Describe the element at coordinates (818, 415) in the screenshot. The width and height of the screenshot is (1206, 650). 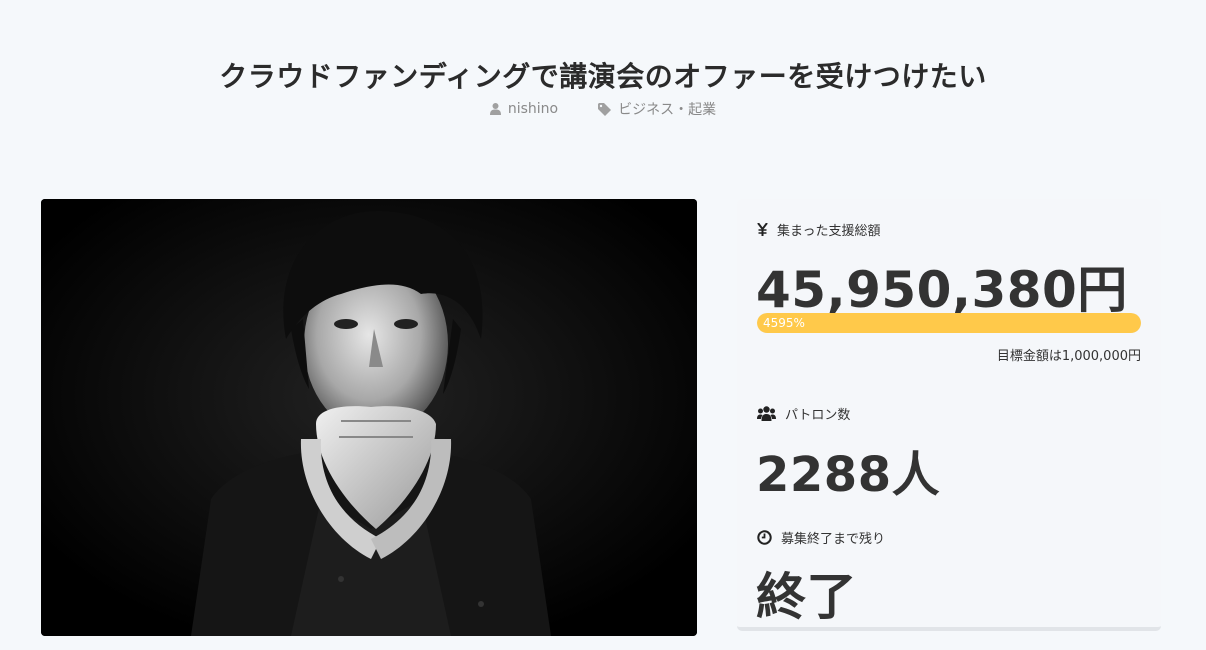
I see `patrons-label: パトロン数` at that location.